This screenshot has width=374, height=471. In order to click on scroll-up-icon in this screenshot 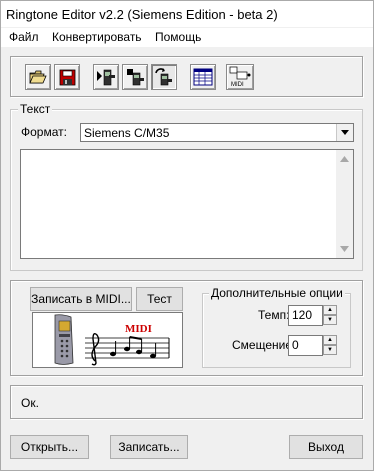, I will do `click(344, 159)`.